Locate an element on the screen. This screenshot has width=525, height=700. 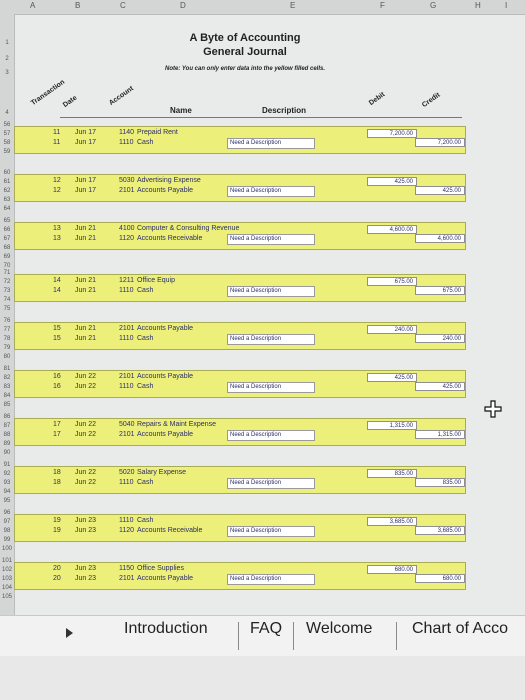
debit-amount: 4,600.00 is located at coordinates (392, 229).